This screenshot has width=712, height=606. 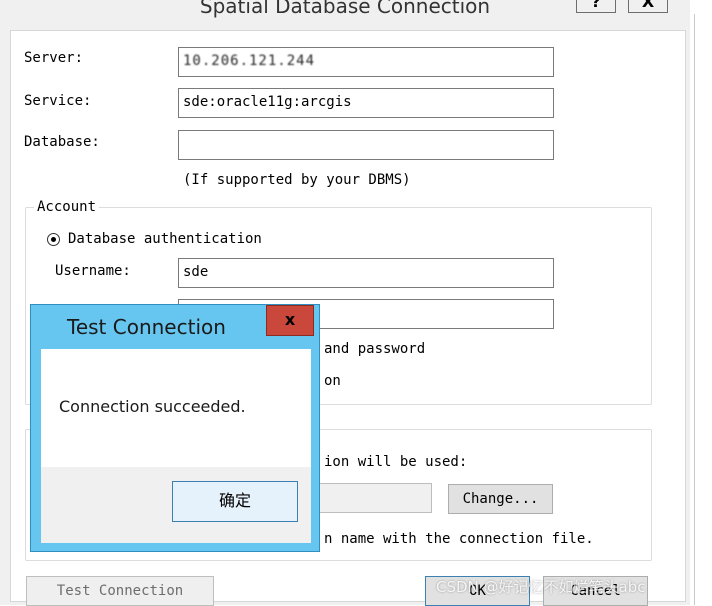 I want to click on server-value: 10.206.121.244, so click(x=249, y=61).